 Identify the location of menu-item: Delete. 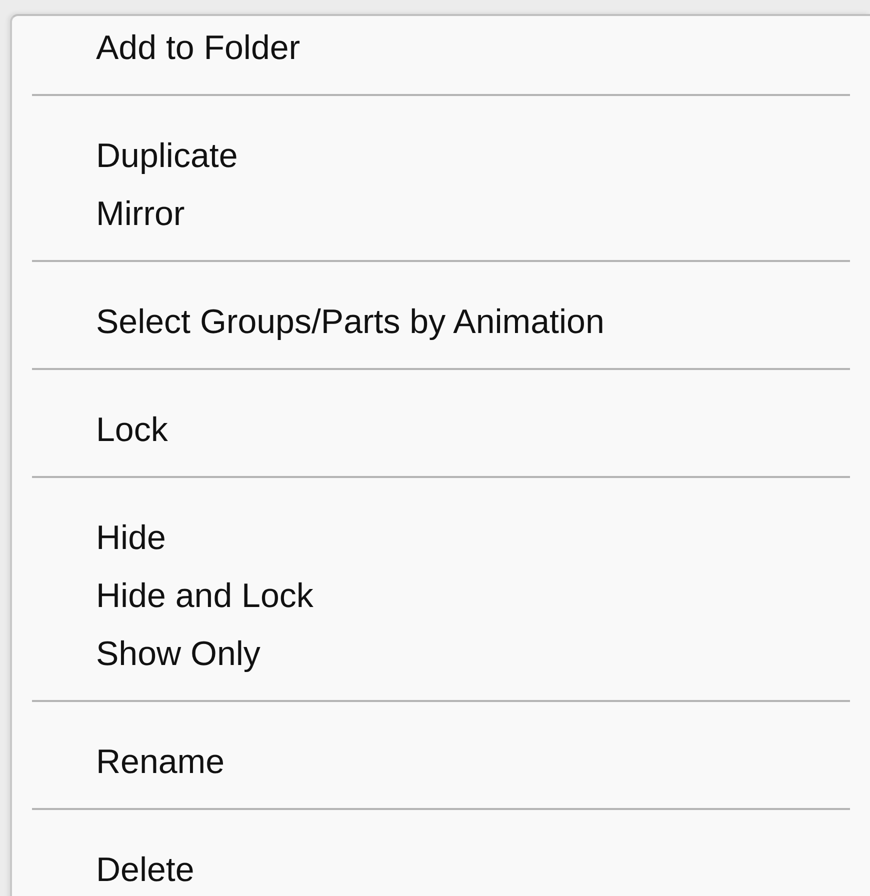
(145, 870).